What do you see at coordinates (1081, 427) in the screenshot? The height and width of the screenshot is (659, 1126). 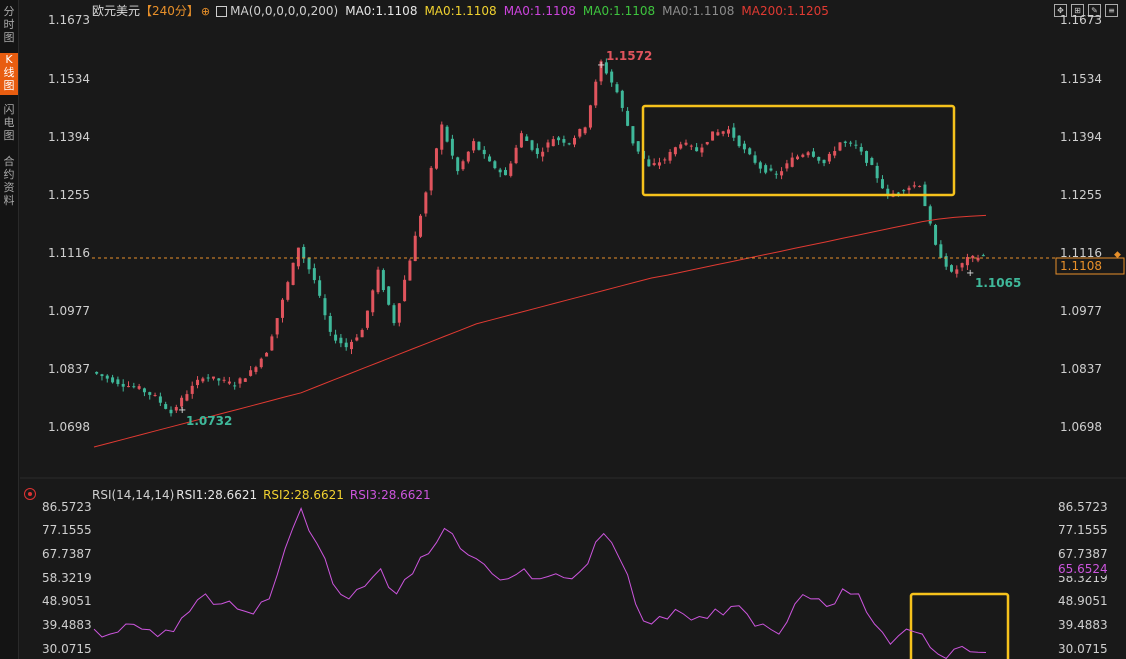 I see `right-tick: 1.0698` at bounding box center [1081, 427].